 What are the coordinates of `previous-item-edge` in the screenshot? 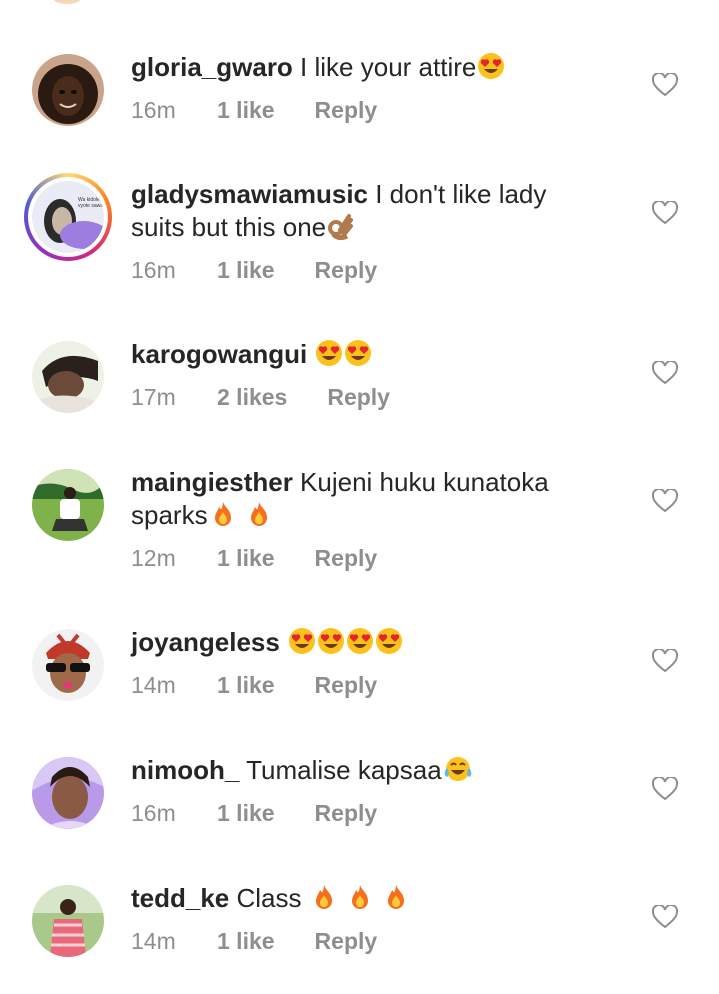 It's located at (67, 2).